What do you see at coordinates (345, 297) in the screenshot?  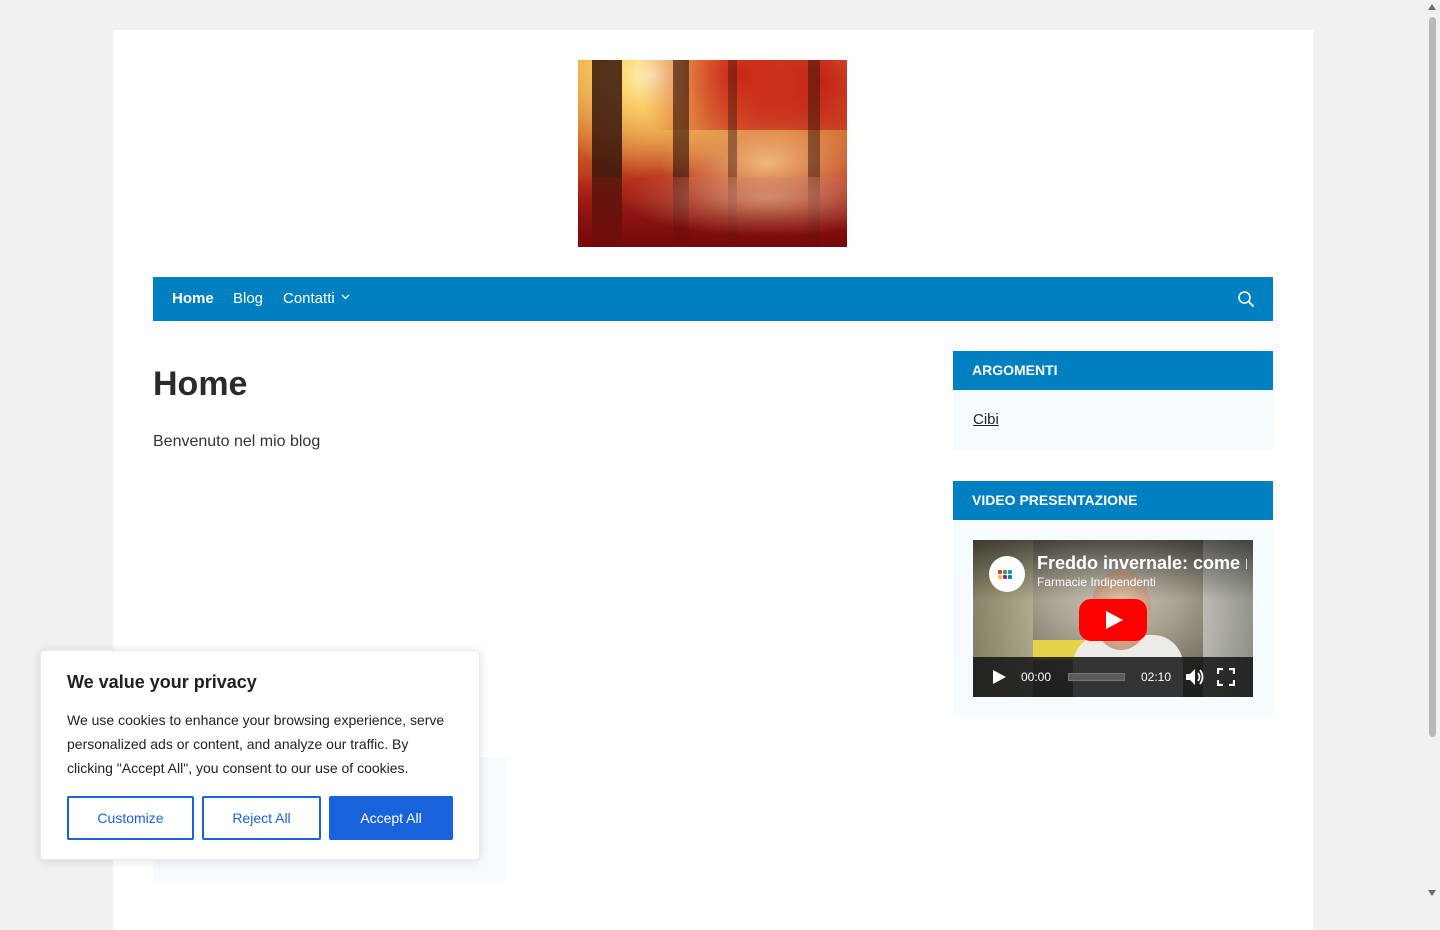 I see `chevron-down-icon` at bounding box center [345, 297].